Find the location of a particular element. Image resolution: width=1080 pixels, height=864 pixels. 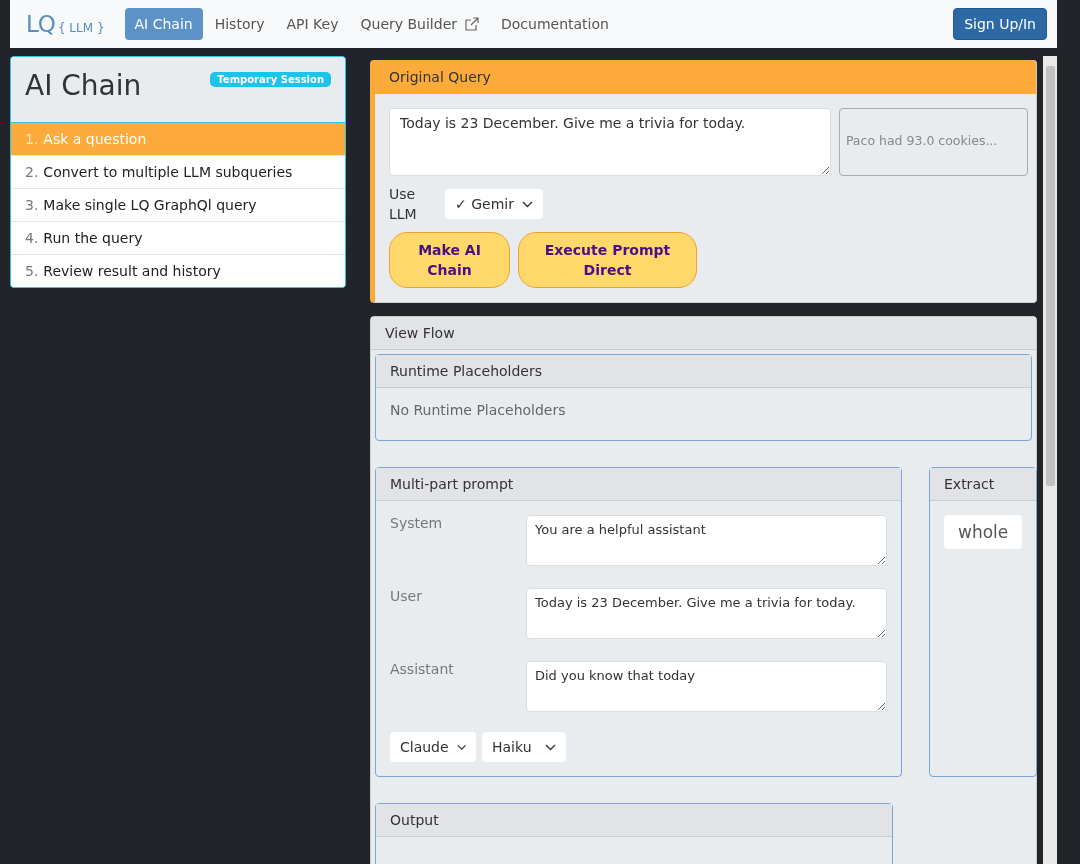

model-select: ✓ Gemir is located at coordinates (494, 204).